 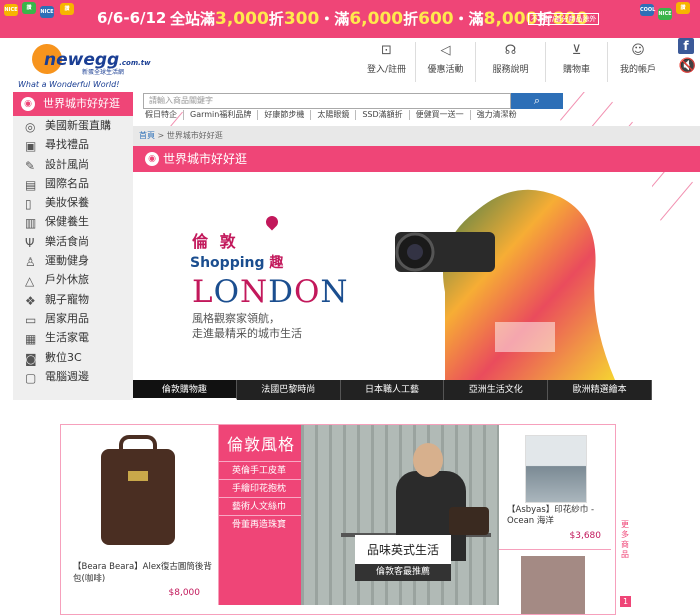 I want to click on nav-account: ☺ 我的帳戶, so click(x=638, y=62).